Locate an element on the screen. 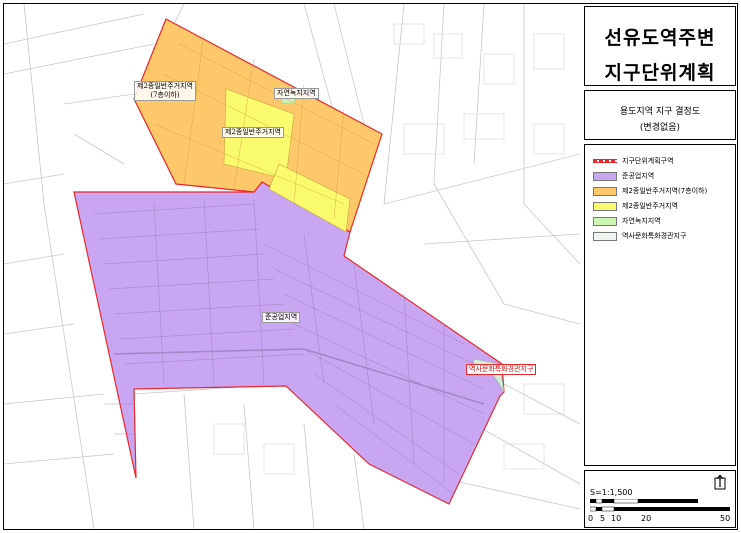 The height and width of the screenshot is (533, 741). title-panel: 선유도역주변 지구단위계획 is located at coordinates (660, 46).